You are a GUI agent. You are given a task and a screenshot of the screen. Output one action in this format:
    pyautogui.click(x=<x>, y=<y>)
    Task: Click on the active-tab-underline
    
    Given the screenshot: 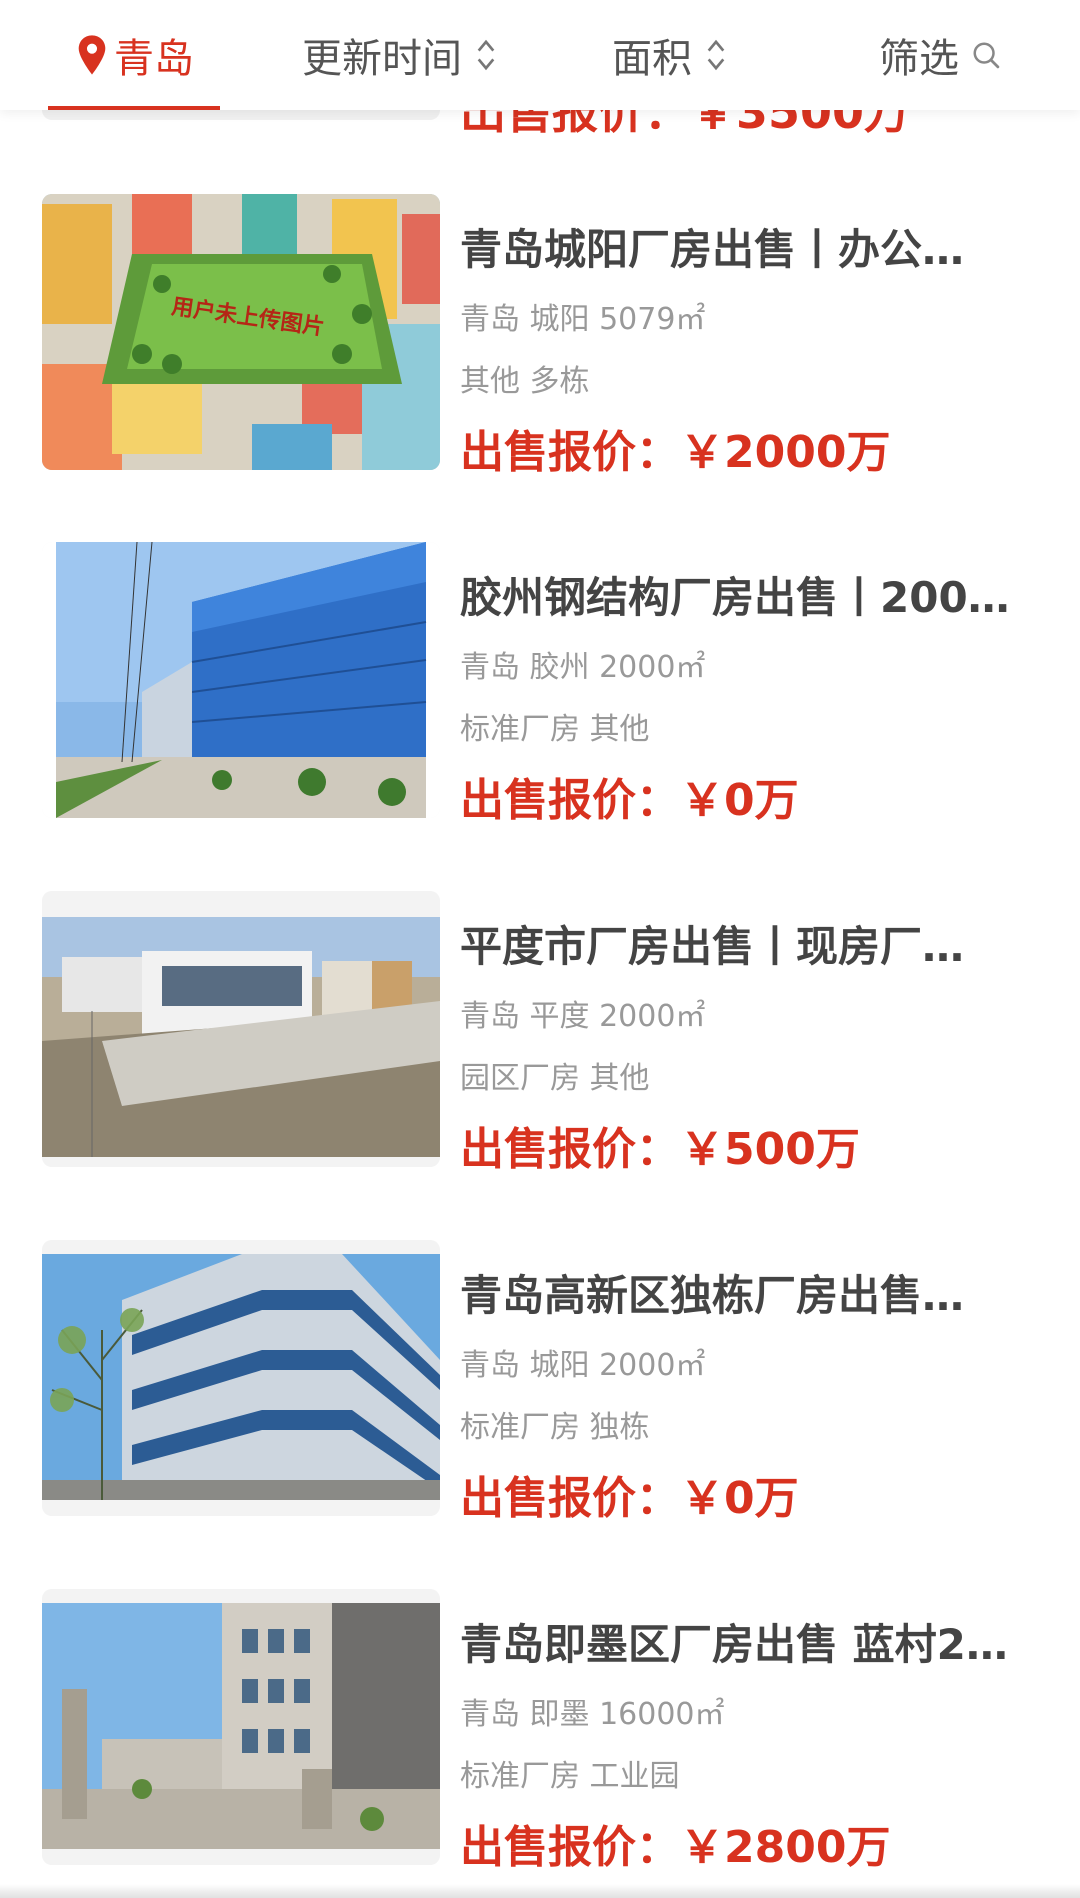 What is the action you would take?
    pyautogui.click(x=134, y=108)
    